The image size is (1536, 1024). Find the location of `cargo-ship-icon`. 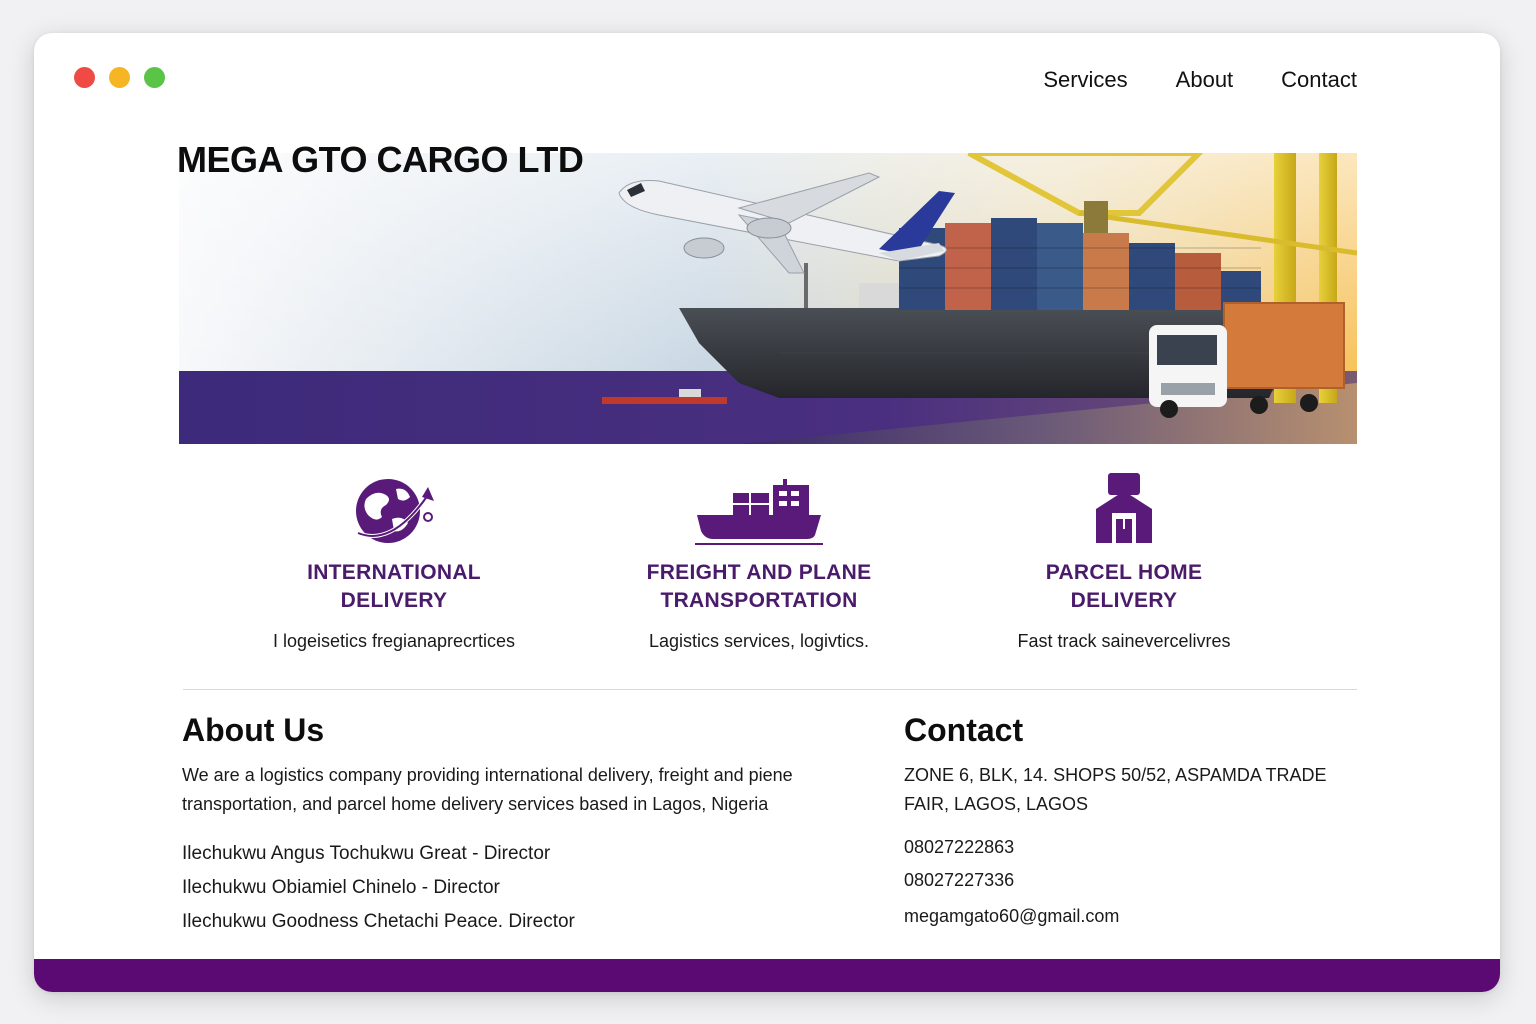

cargo-ship-icon is located at coordinates (759, 507).